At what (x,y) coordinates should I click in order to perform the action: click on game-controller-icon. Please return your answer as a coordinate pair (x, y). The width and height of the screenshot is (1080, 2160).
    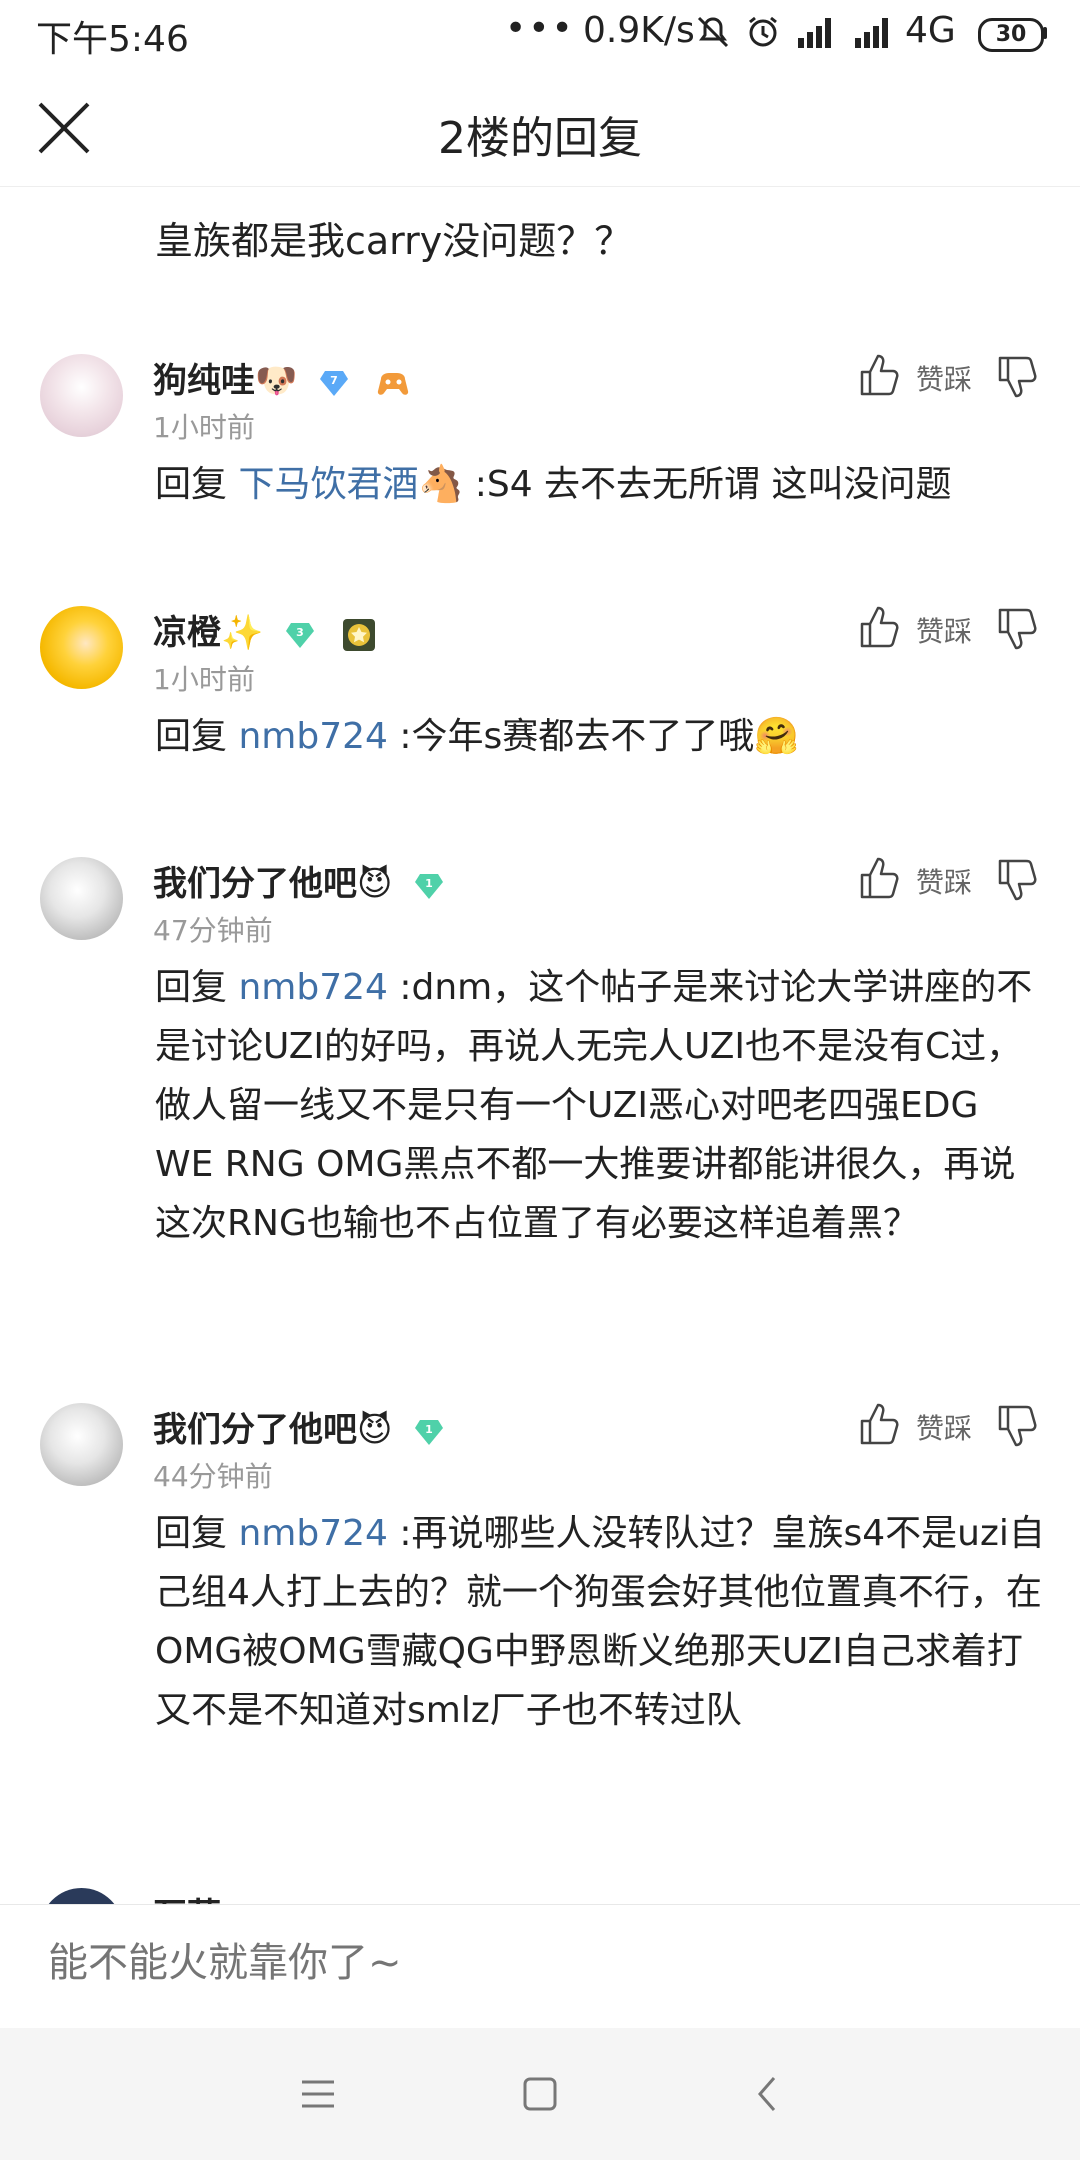
    Looking at the image, I should click on (393, 383).